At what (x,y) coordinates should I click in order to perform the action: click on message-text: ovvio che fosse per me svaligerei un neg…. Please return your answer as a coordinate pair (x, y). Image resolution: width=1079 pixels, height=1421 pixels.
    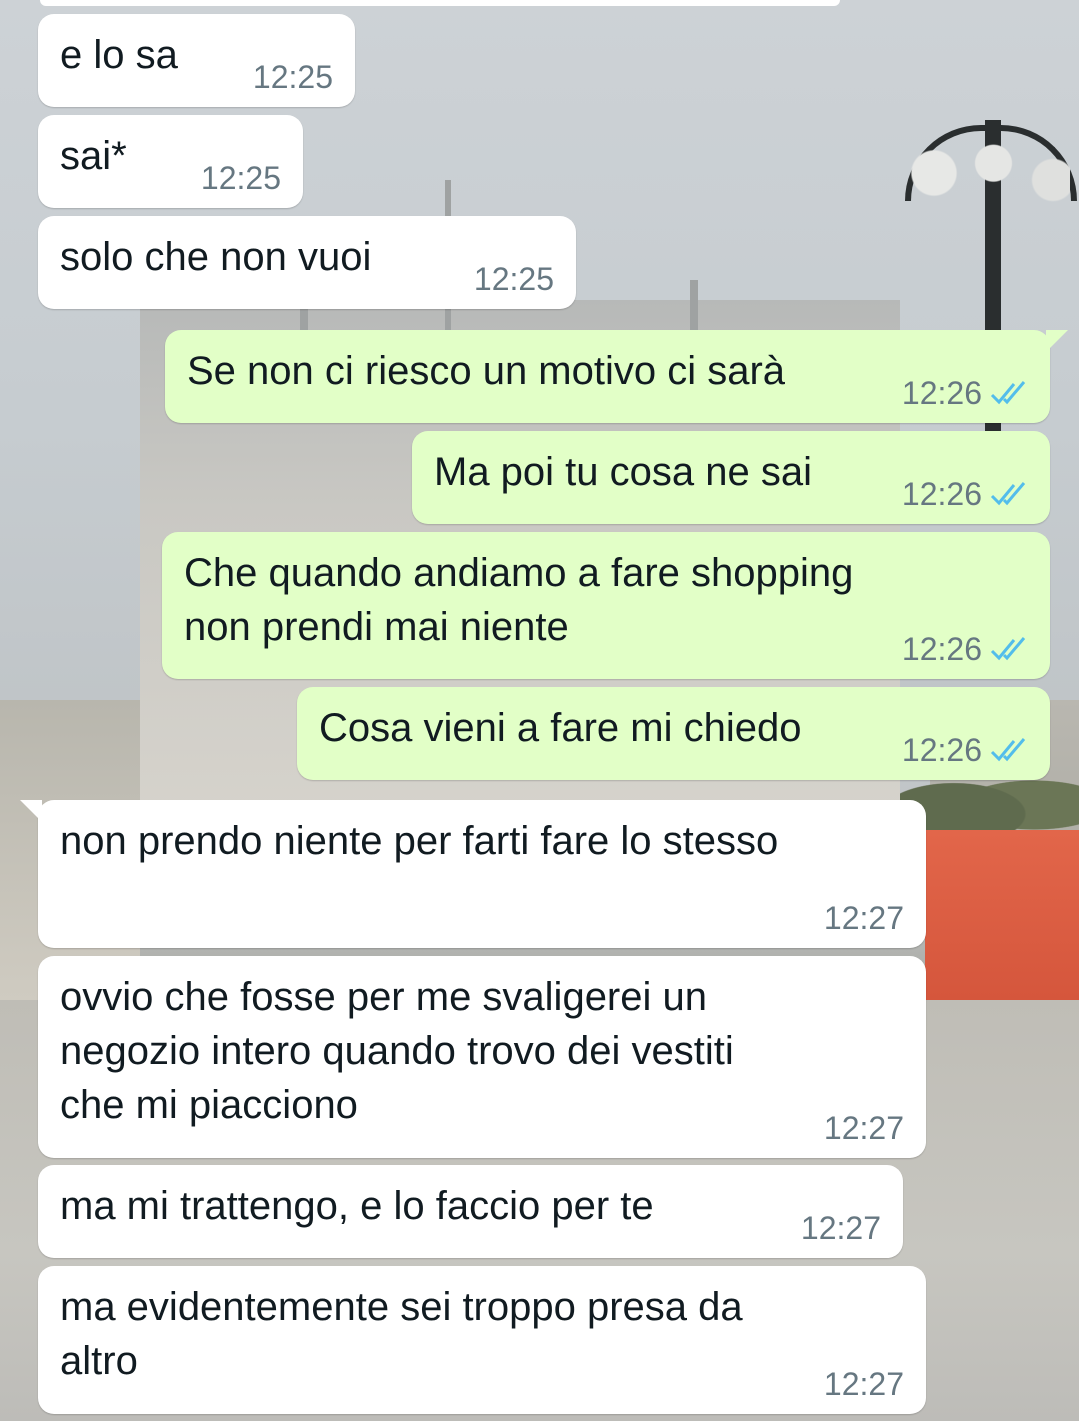
    Looking at the image, I should click on (397, 1051).